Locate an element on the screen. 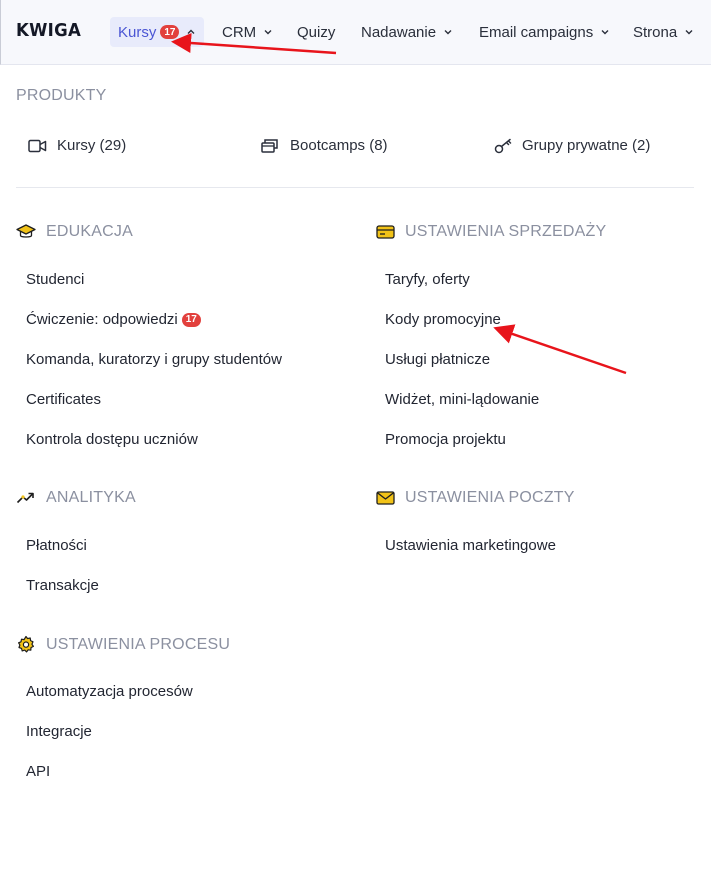 The width and height of the screenshot is (711, 879). menu-item-taryfy: Taryfy, oferty is located at coordinates (427, 279).